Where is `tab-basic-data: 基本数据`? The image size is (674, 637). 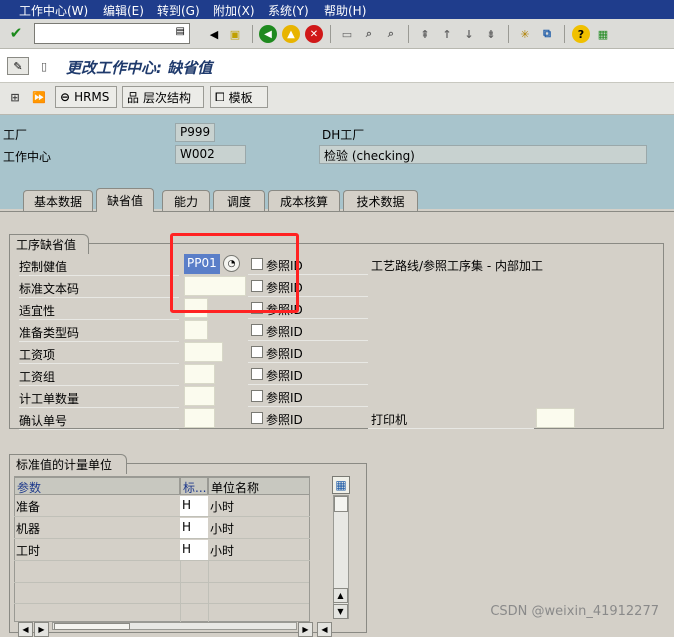 tab-basic-data: 基本数据 is located at coordinates (58, 201).